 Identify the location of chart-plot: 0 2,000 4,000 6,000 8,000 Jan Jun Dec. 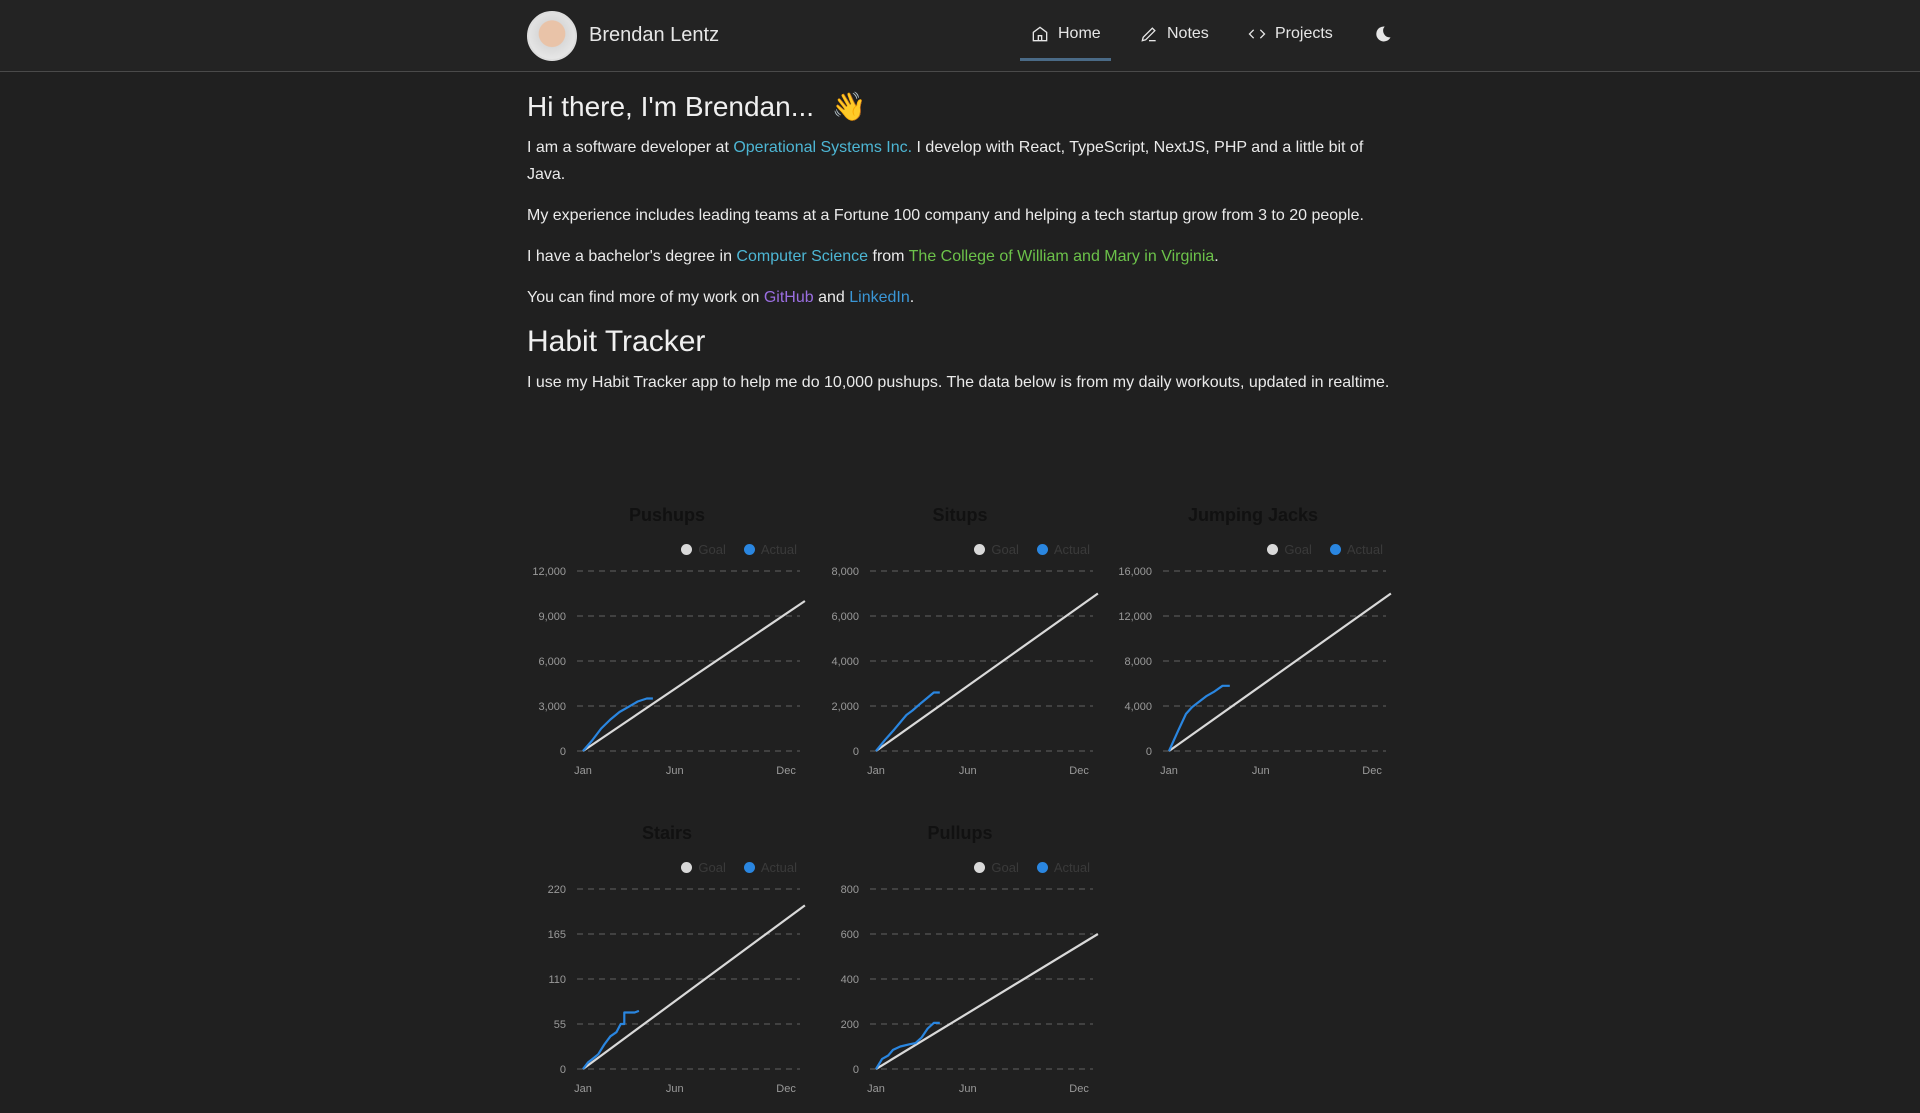
(965, 671).